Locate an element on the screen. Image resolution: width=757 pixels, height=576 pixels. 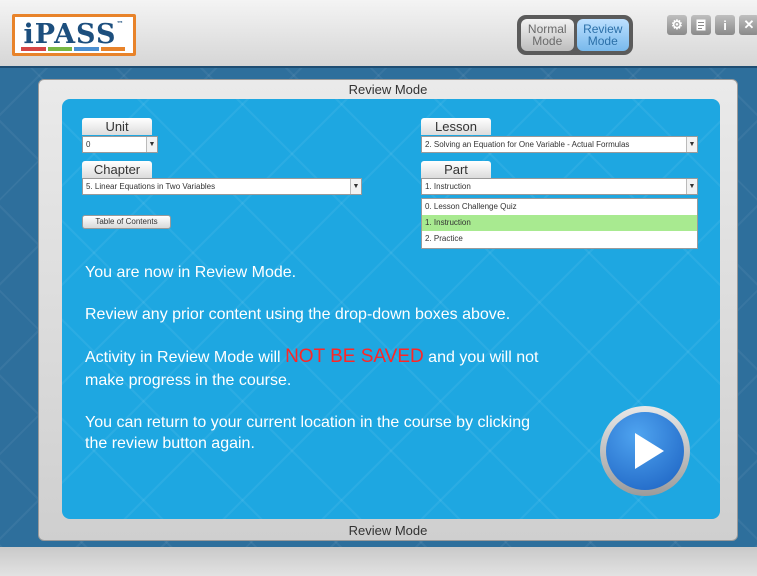
message-not-saved-post: and you will not is located at coordinates (481, 357).